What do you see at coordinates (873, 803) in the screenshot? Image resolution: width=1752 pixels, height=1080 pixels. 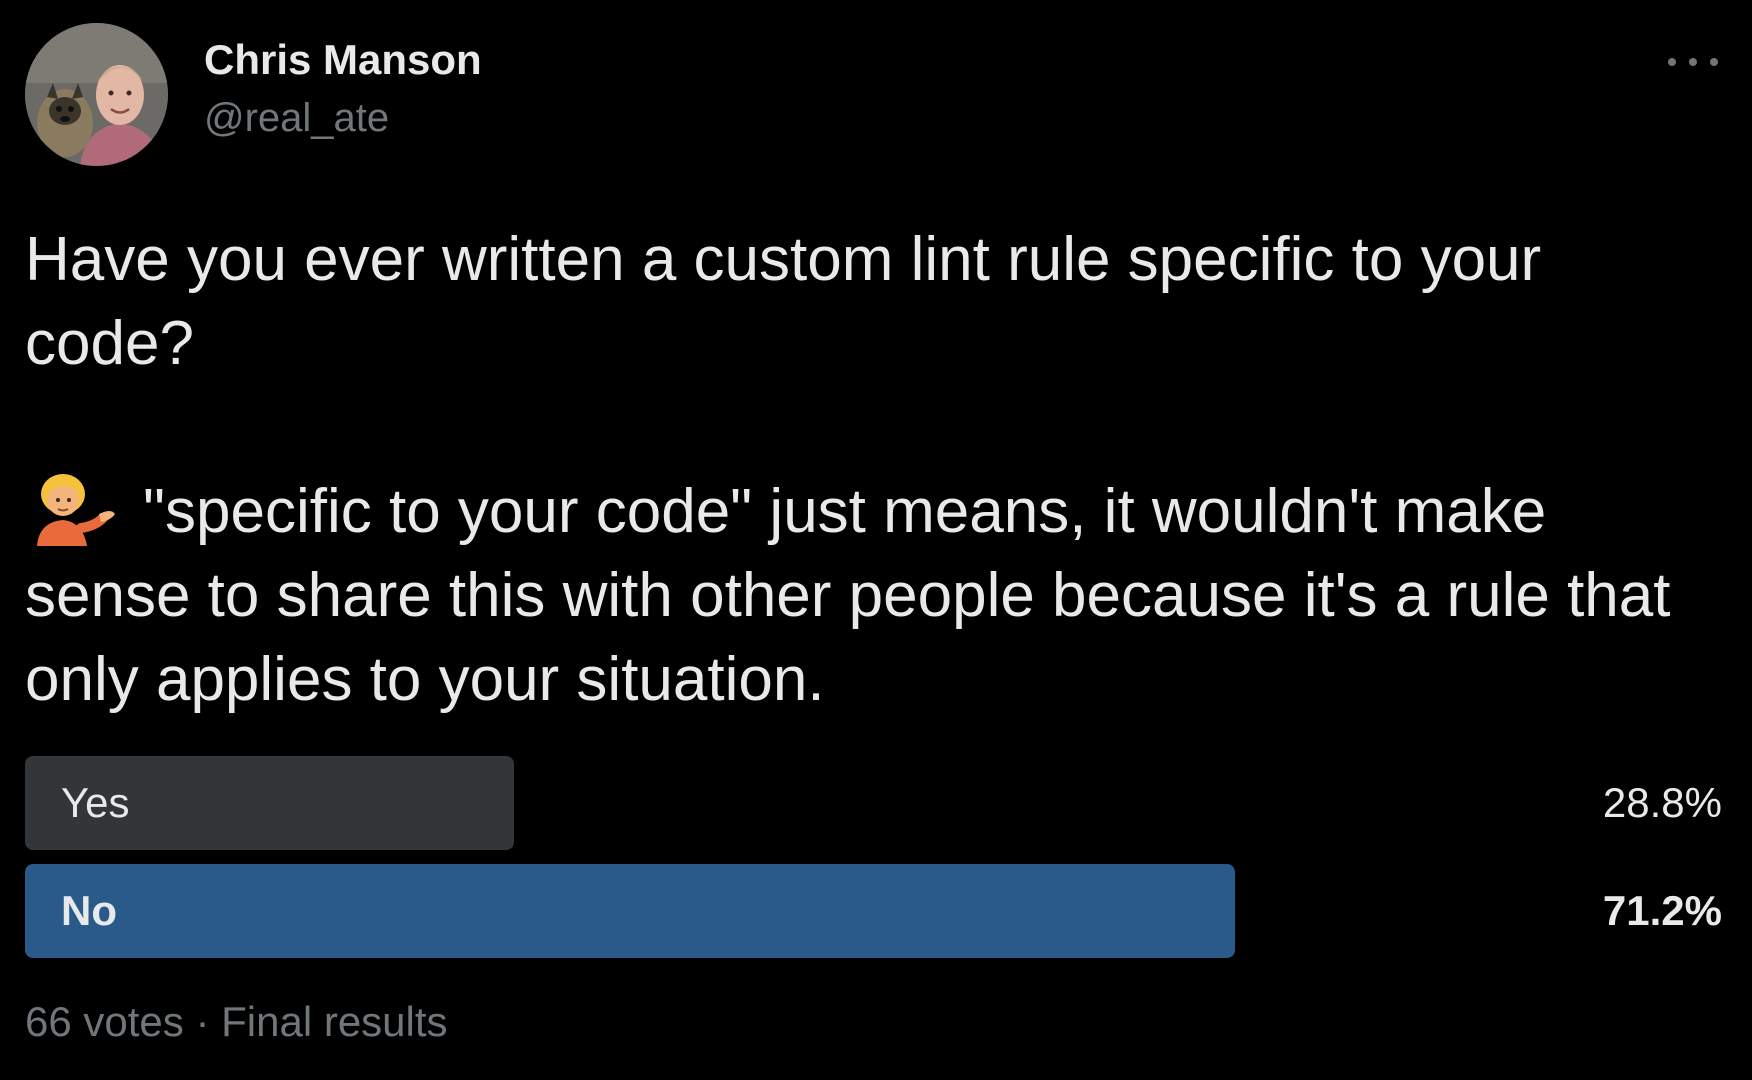 I see `poll-option-yes: Yes 28.8%` at bounding box center [873, 803].